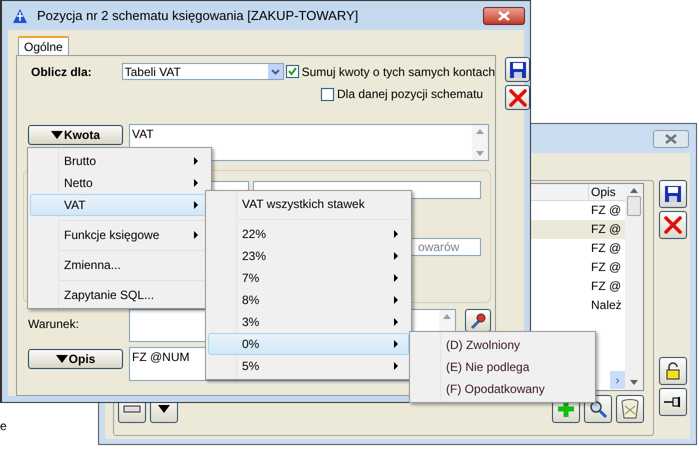 Image resolution: width=699 pixels, height=451 pixels. I want to click on trash-icon, so click(630, 409).